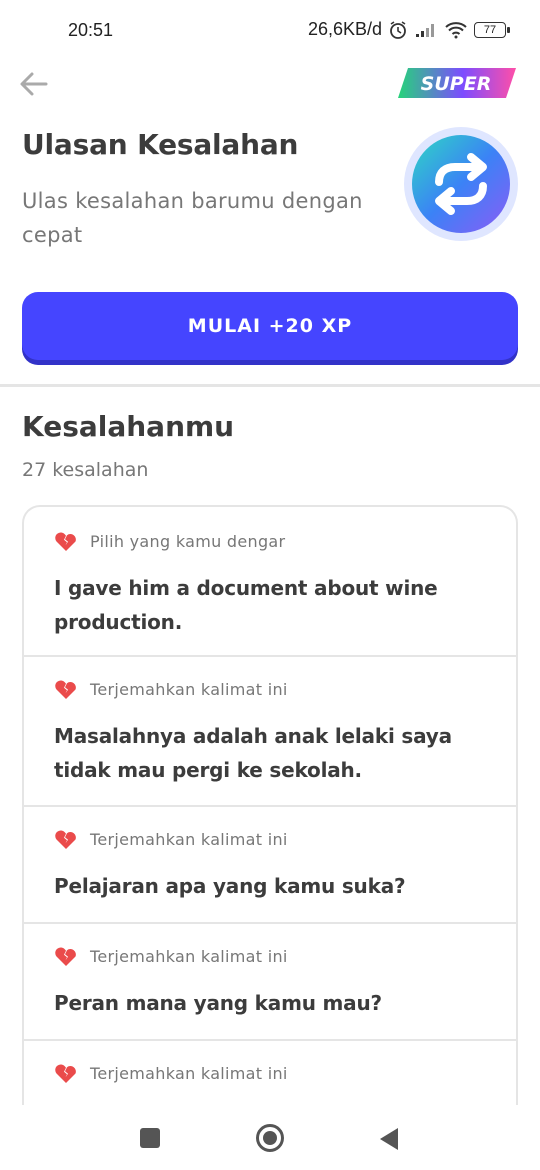 The image size is (540, 1170). Describe the element at coordinates (398, 30) in the screenshot. I see `alarm-icon` at that location.